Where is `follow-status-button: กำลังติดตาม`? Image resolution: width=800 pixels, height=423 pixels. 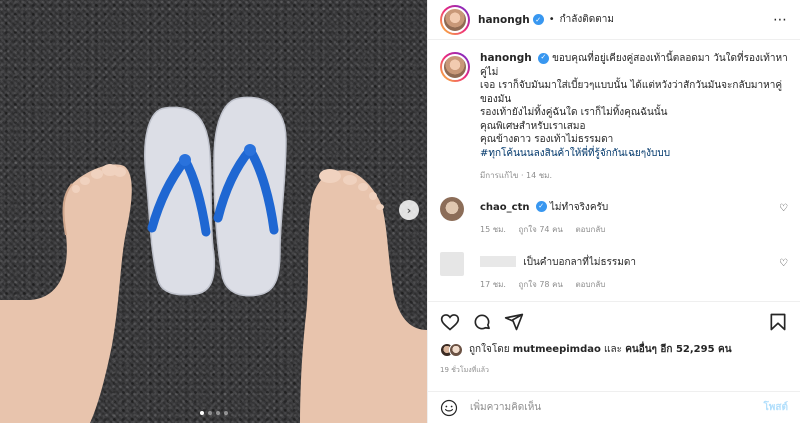
follow-status-button: กำลังติดตาม is located at coordinates (587, 19).